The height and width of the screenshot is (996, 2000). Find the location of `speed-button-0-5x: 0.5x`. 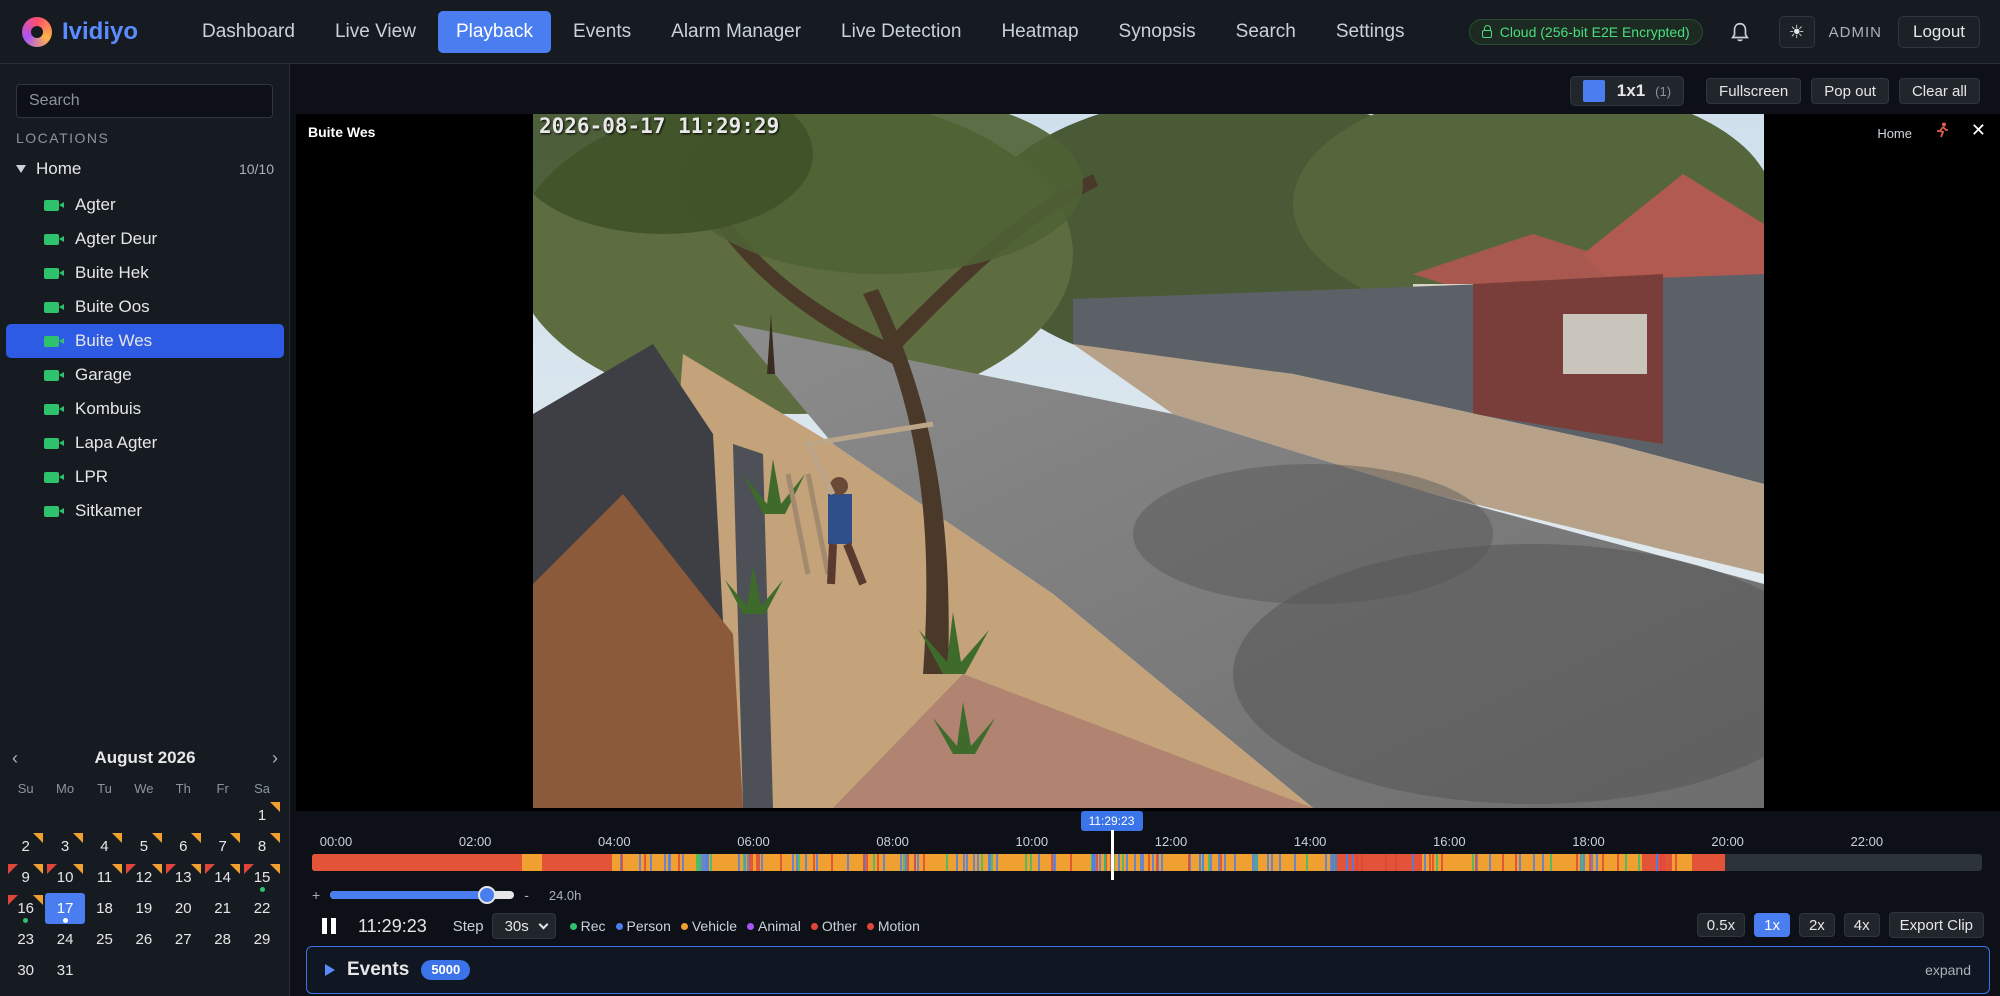

speed-button-0-5x: 0.5x is located at coordinates (1721, 925).